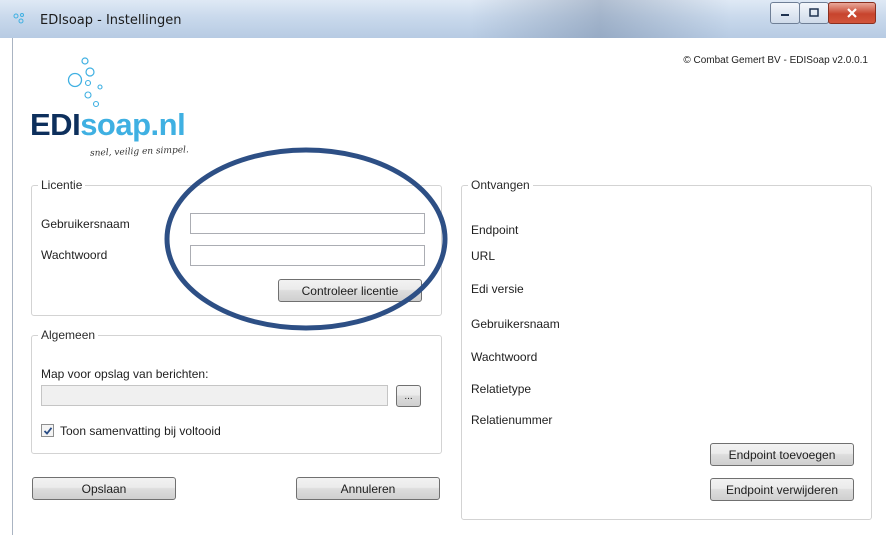  I want to click on window-controls, so click(823, 13).